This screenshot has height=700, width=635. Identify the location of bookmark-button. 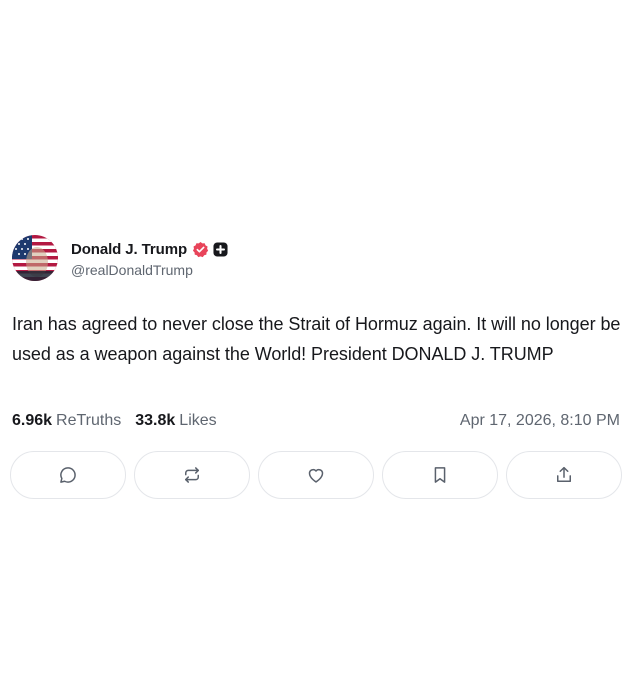
(440, 475).